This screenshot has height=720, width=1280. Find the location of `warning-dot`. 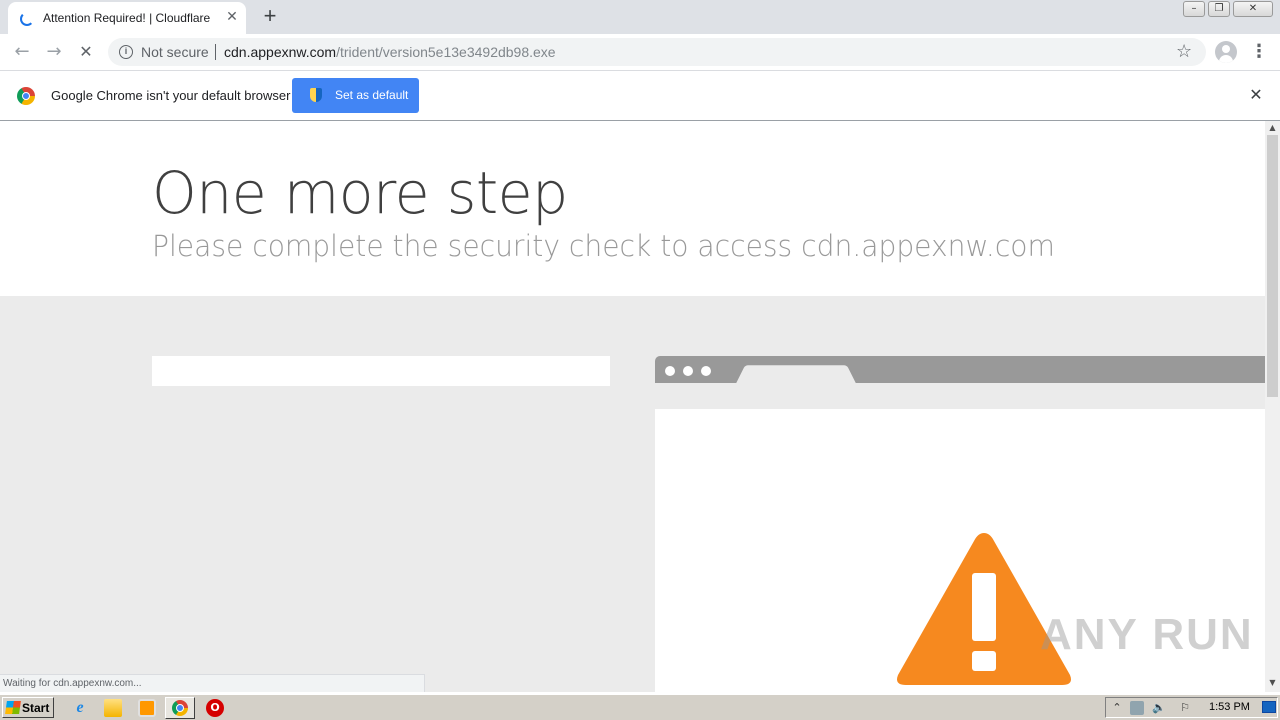

warning-dot is located at coordinates (984, 661).